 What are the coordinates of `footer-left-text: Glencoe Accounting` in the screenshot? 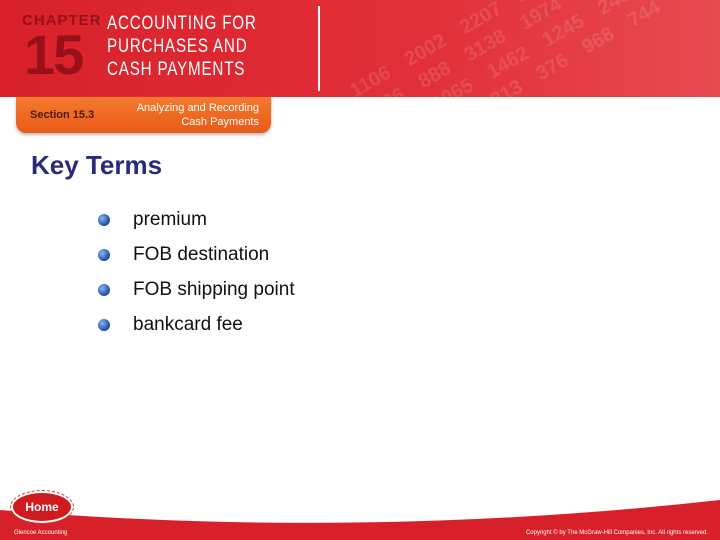 It's located at (41, 533).